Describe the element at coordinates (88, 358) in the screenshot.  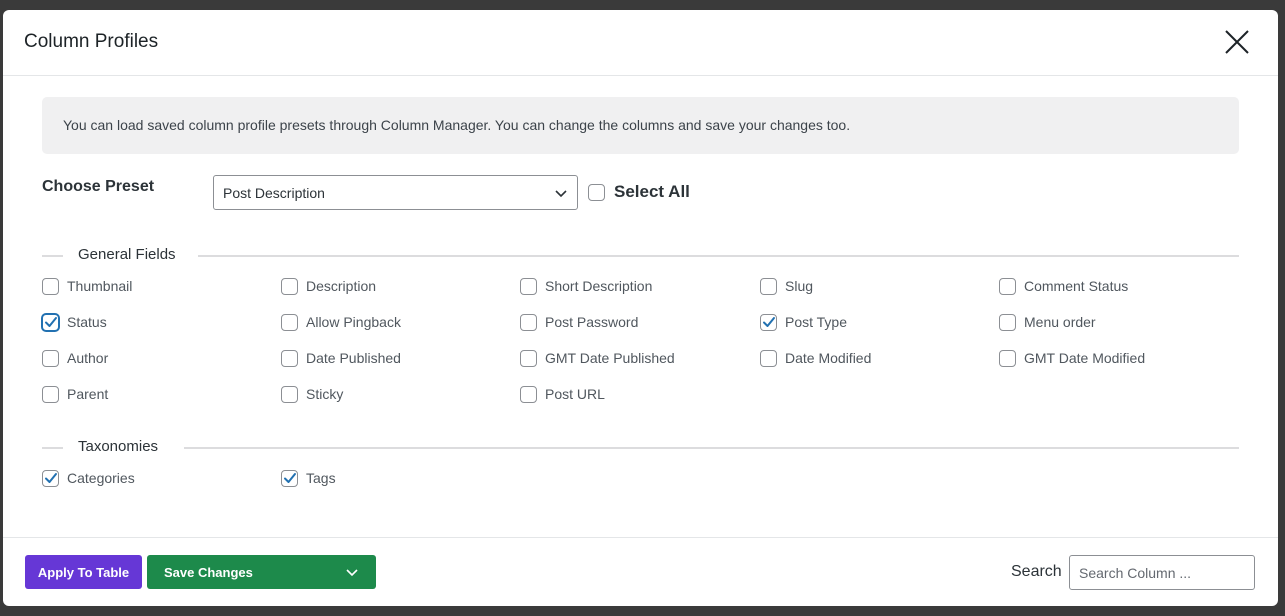
I see `field-label: Author` at that location.